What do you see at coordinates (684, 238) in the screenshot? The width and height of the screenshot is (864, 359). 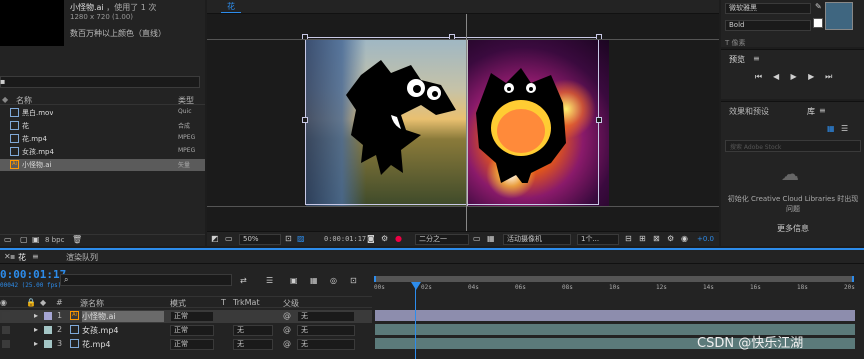 I see `reset-exposure-icon: ◉` at bounding box center [684, 238].